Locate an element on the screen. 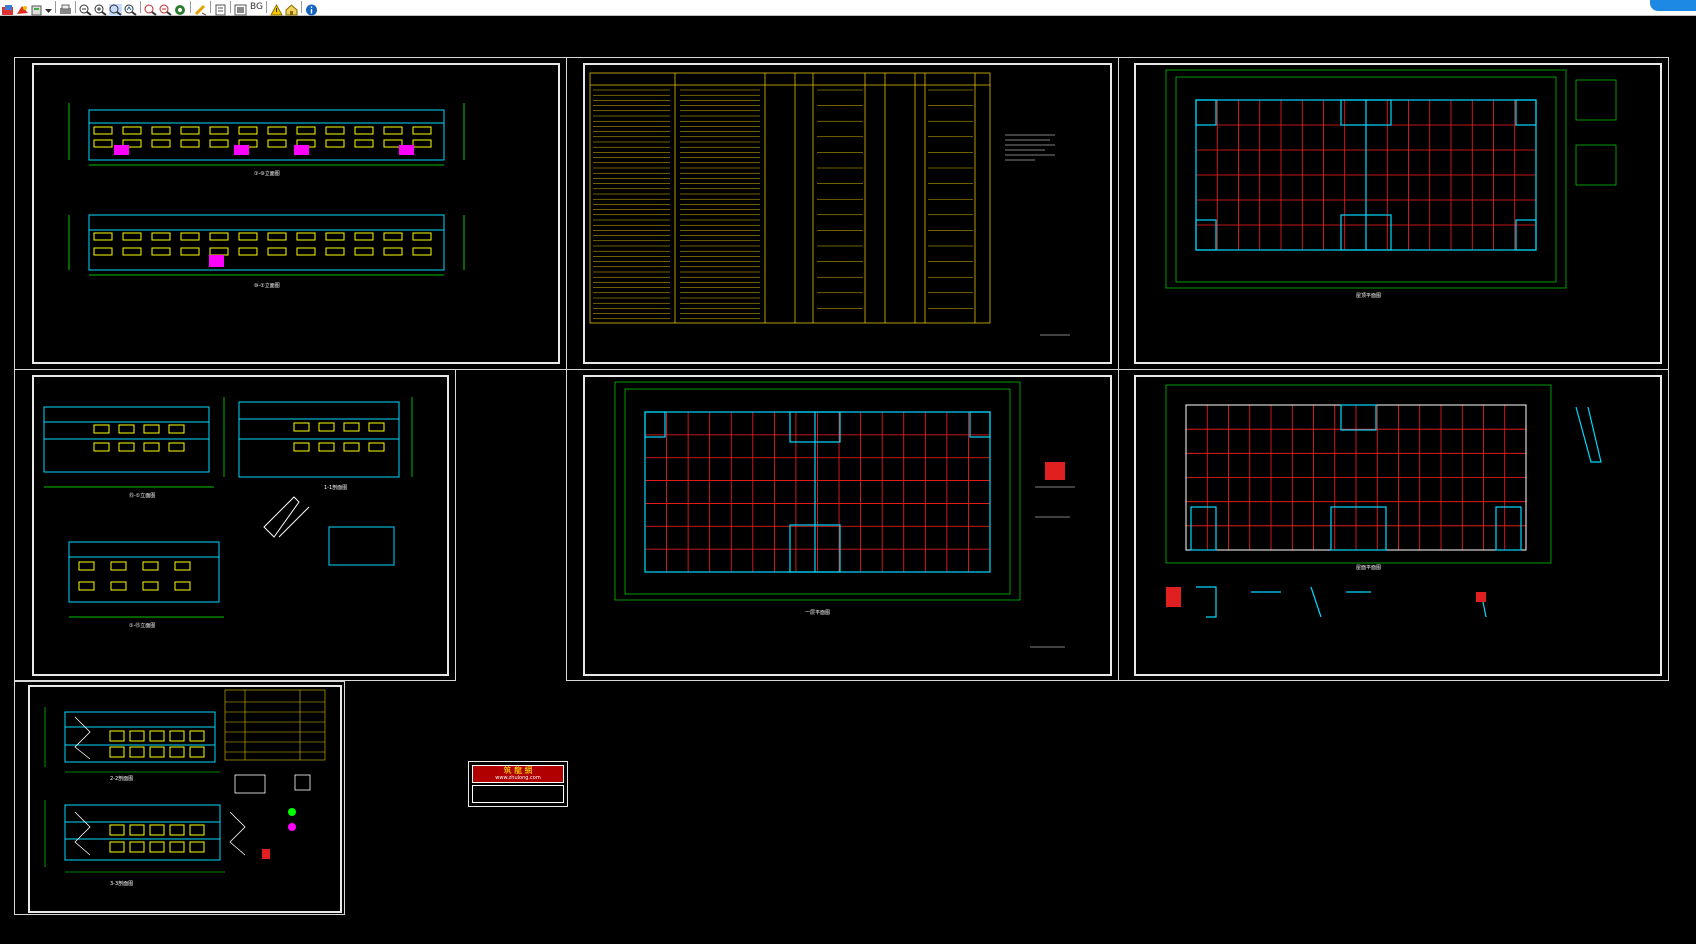 The height and width of the screenshot is (944, 1696). drawing-design-notes is located at coordinates (847, 213).